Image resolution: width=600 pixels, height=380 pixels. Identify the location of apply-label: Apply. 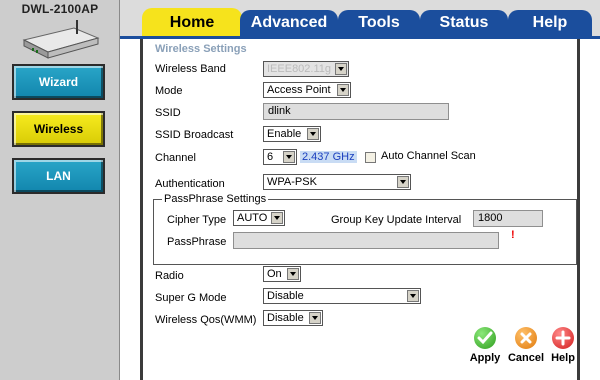
(485, 358).